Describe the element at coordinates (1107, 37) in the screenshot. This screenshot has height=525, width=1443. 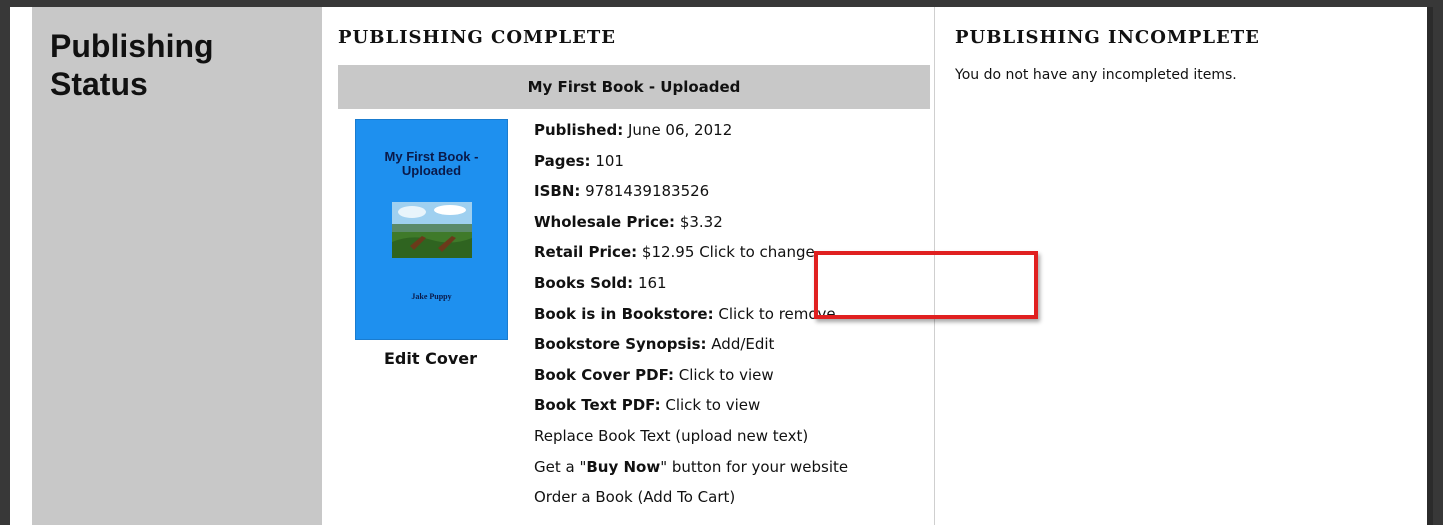
I see `publishing-incomplete-heading: PUBLISHING INCOMPLETE` at that location.